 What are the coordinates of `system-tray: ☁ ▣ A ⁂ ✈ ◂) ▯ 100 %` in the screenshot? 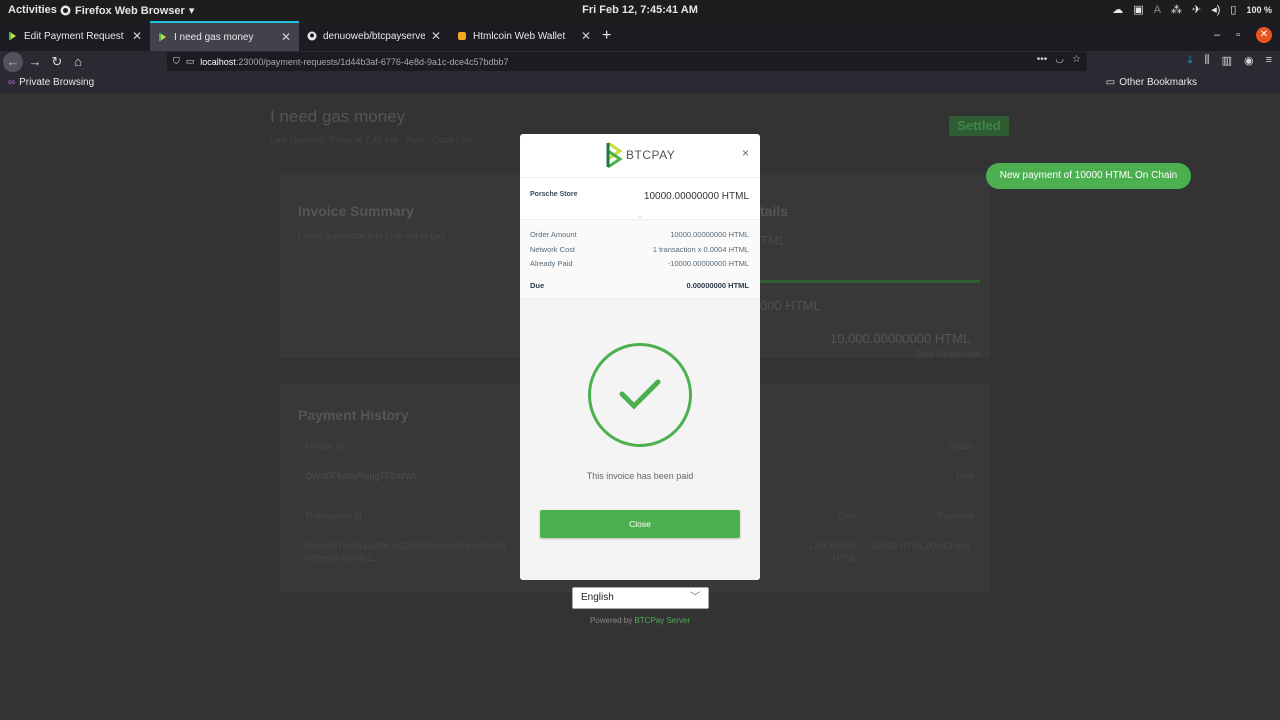 It's located at (1192, 10).